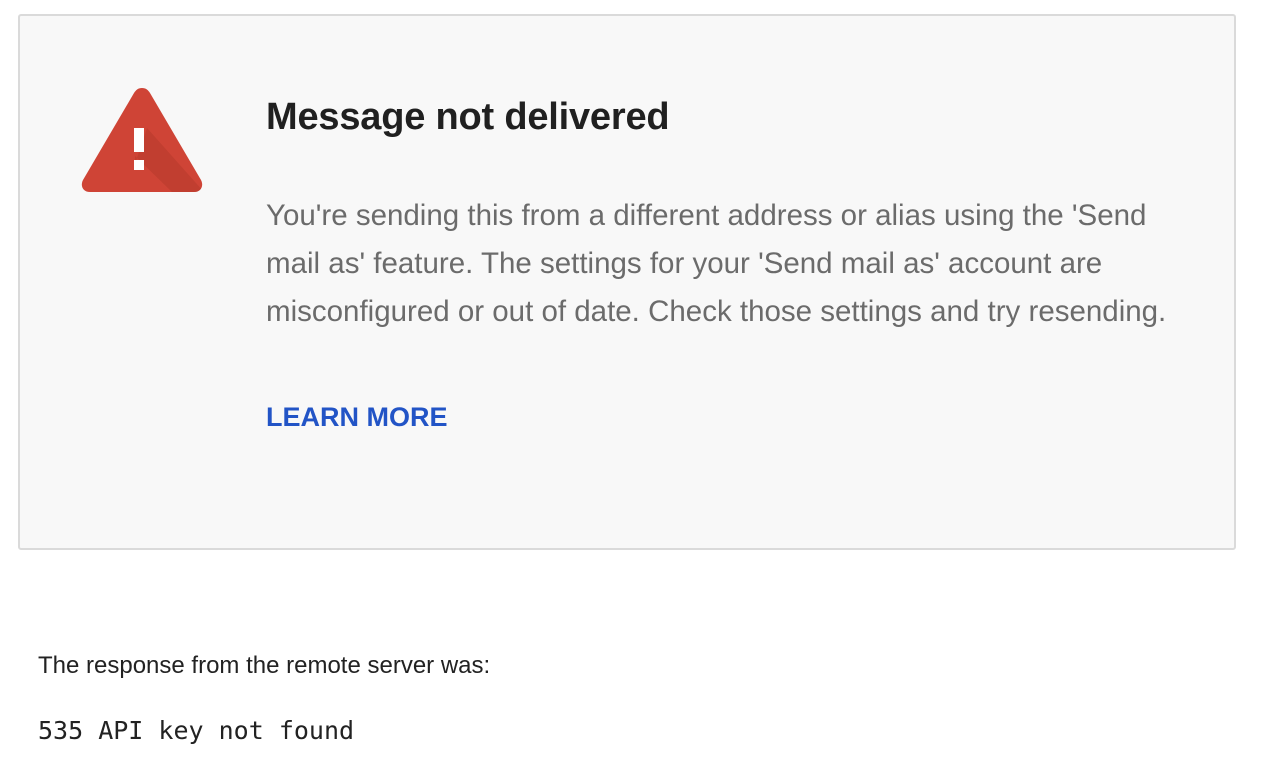 Image resolution: width=1276 pixels, height=780 pixels. I want to click on warning-triangle-icon, so click(142, 140).